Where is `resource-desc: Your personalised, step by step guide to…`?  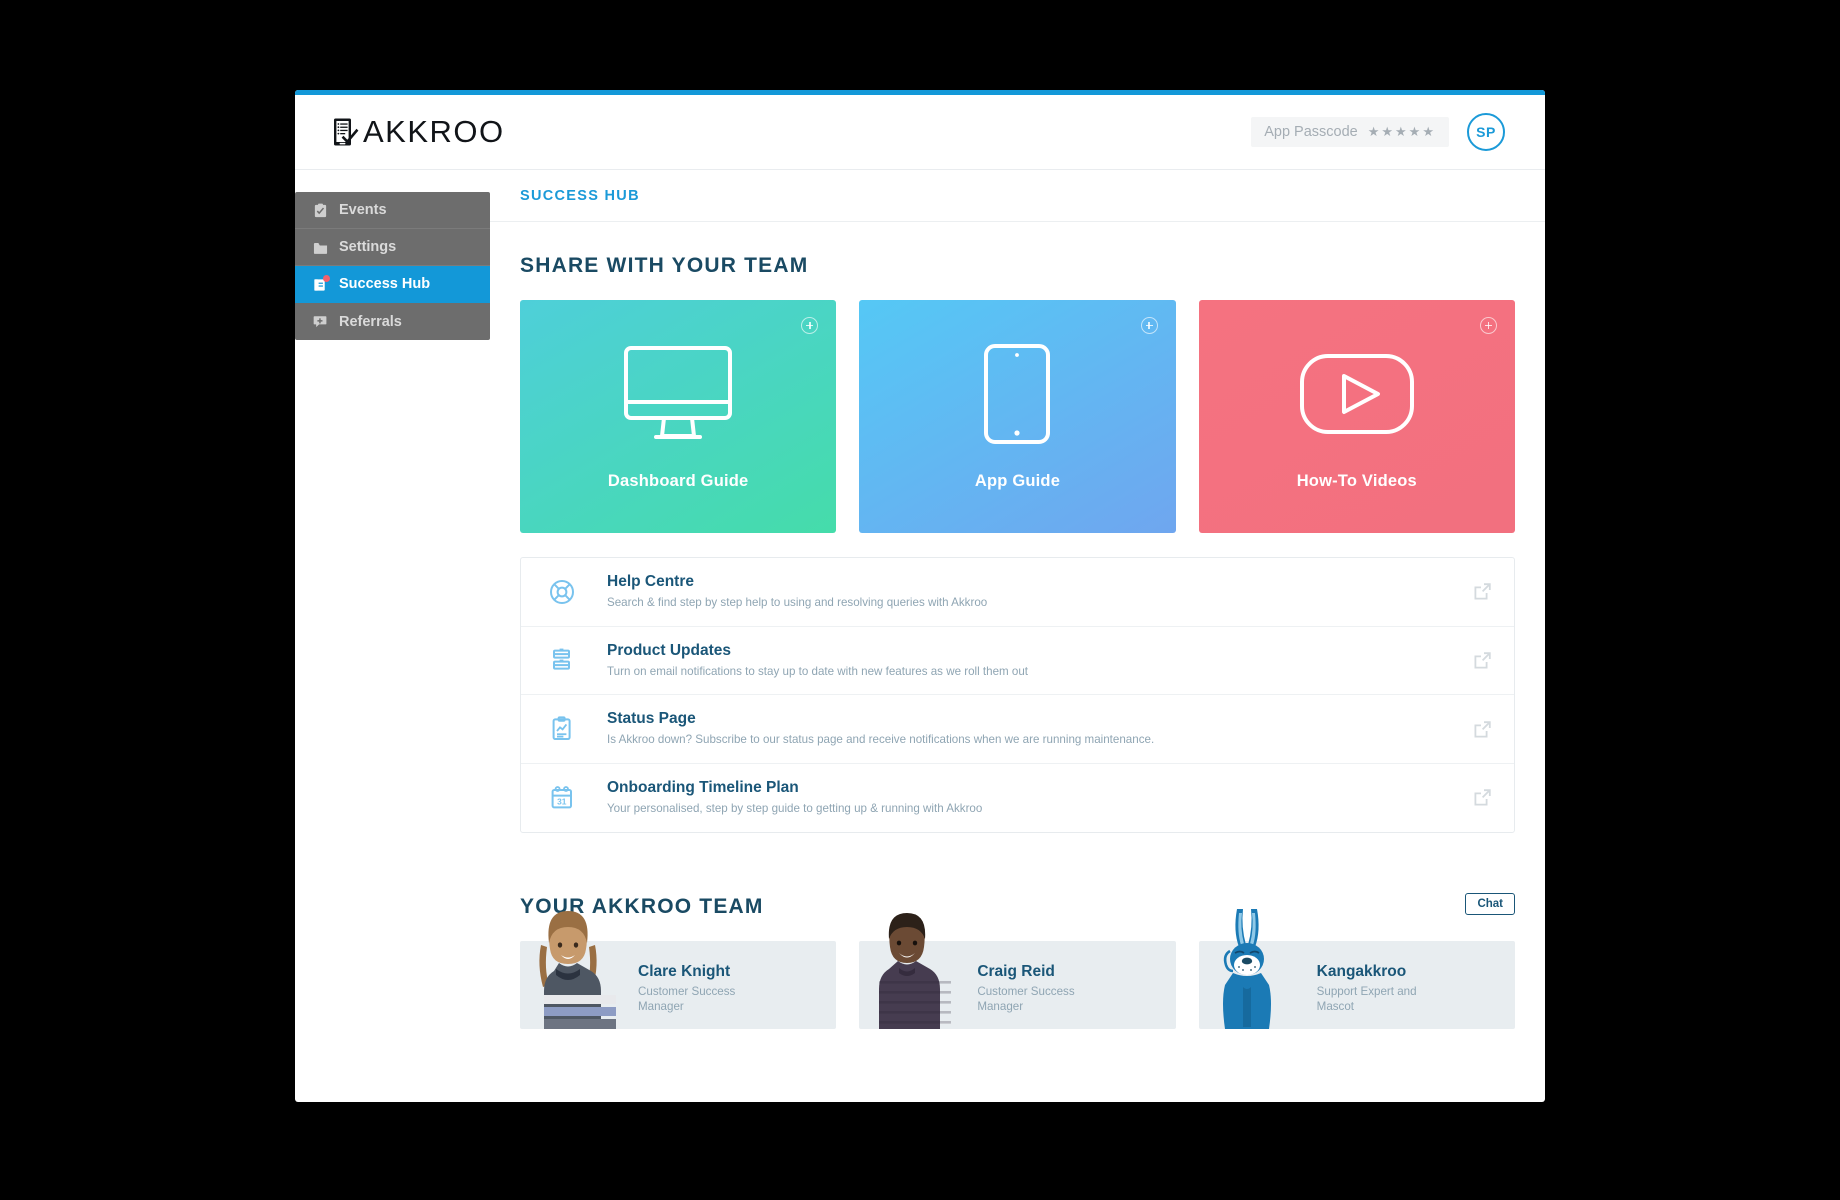
resource-desc: Your personalised, step by step guide to… is located at coordinates (795, 808).